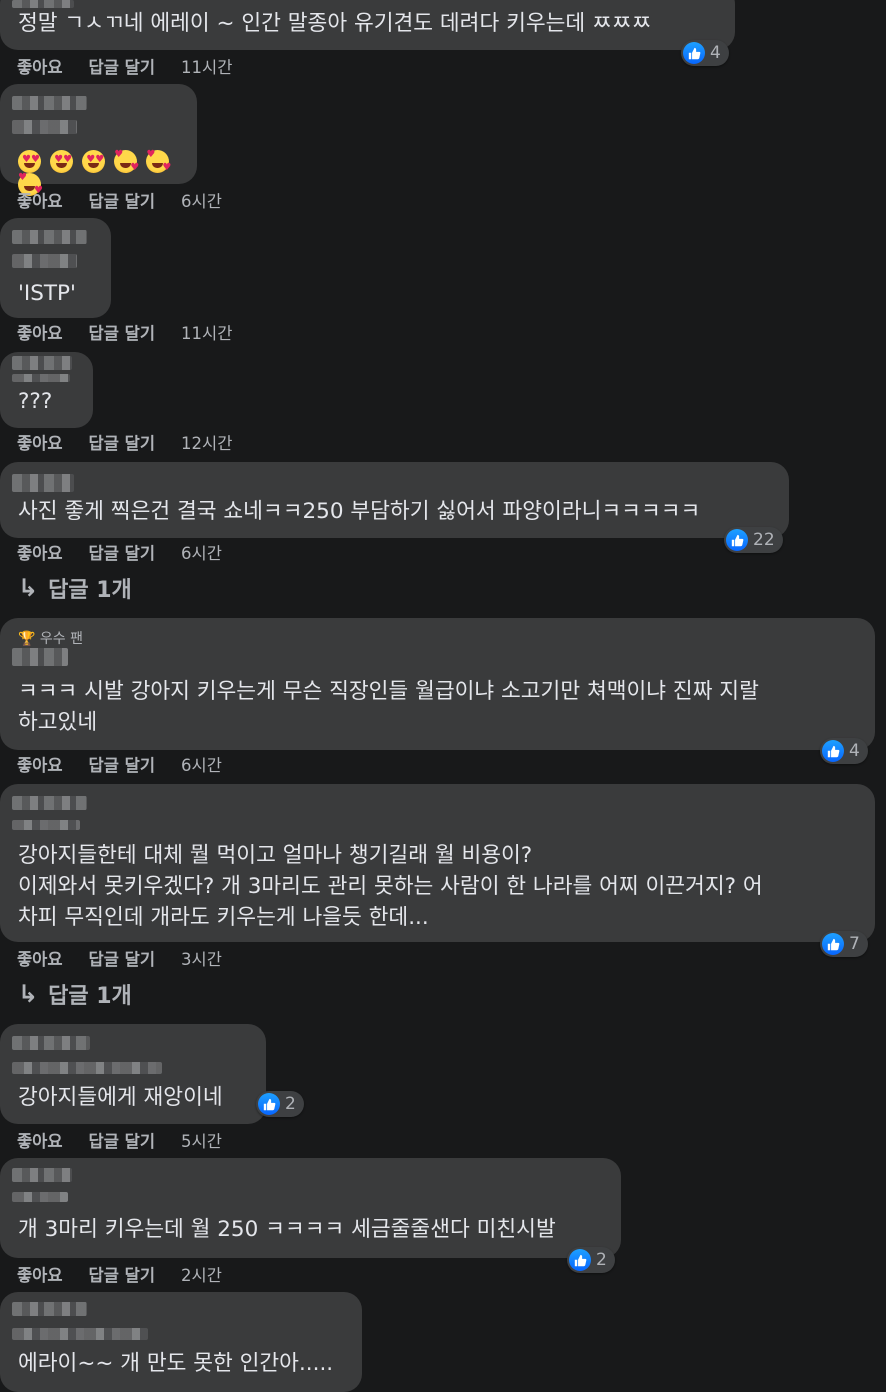 This screenshot has height=1392, width=886. I want to click on comment-bubble: 'ISTP', so click(55, 268).